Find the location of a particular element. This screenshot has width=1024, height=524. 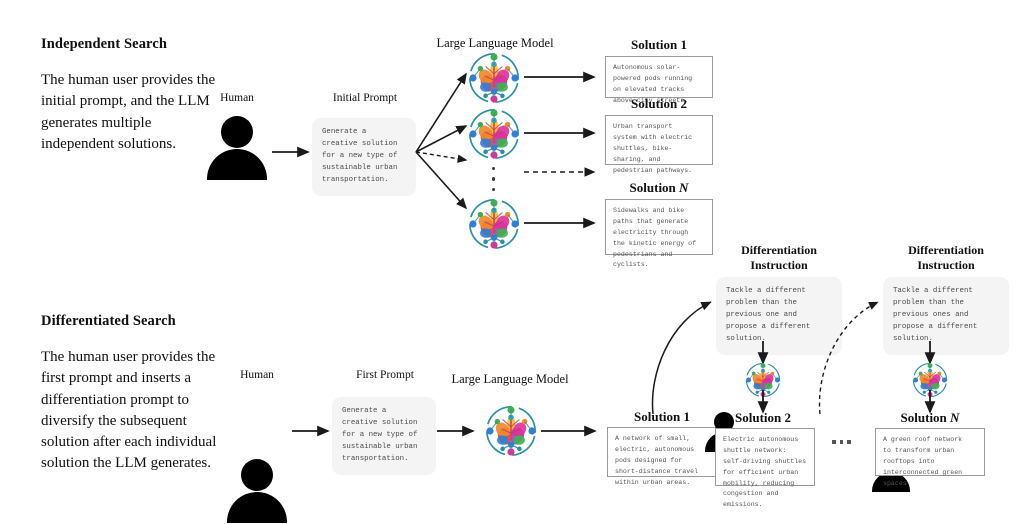

llm-icon-bottom-main is located at coordinates (511, 431).